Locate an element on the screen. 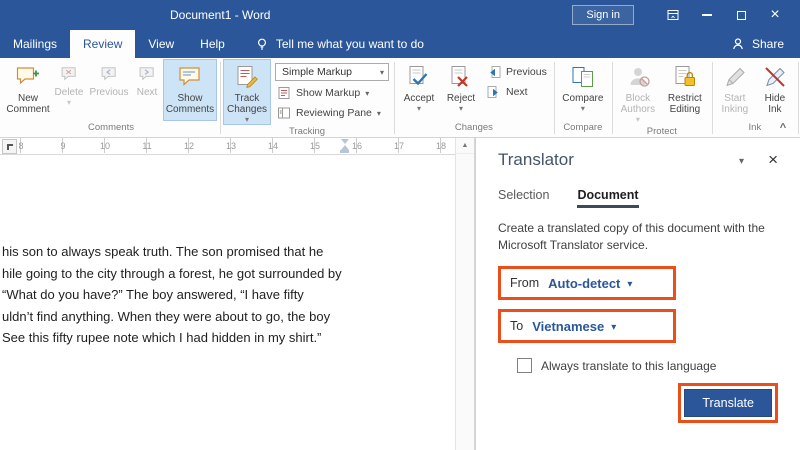 The image size is (800, 450). titlebar-controls: Sign in is located at coordinates (686, 15).